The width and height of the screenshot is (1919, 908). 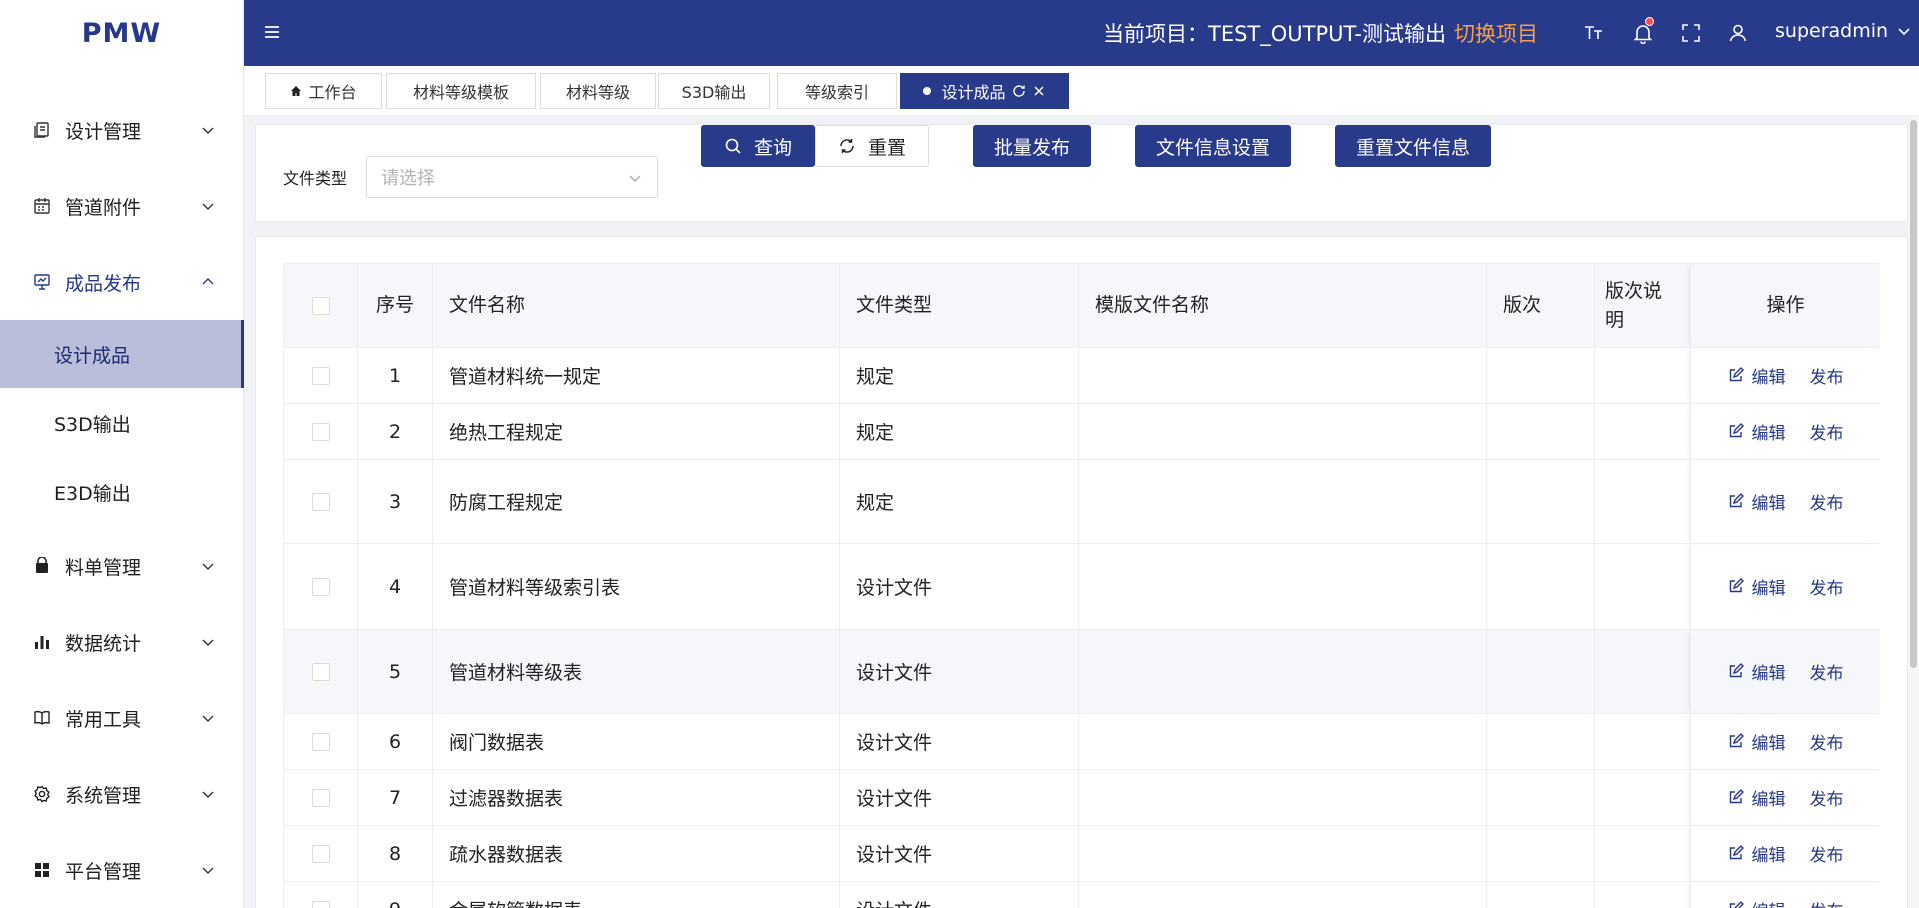 What do you see at coordinates (714, 91) in the screenshot?
I see `tab-s3d-output: S3D输出` at bounding box center [714, 91].